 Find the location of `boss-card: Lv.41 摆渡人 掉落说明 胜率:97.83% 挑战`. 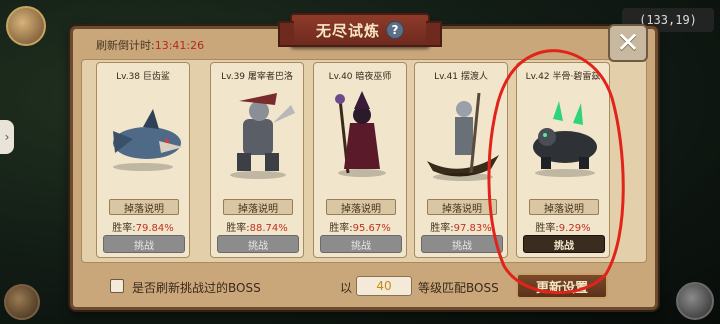

boss-card: Lv.41 摆渡人 掉落说明 胜率:97.83% 挑战 is located at coordinates (461, 160).